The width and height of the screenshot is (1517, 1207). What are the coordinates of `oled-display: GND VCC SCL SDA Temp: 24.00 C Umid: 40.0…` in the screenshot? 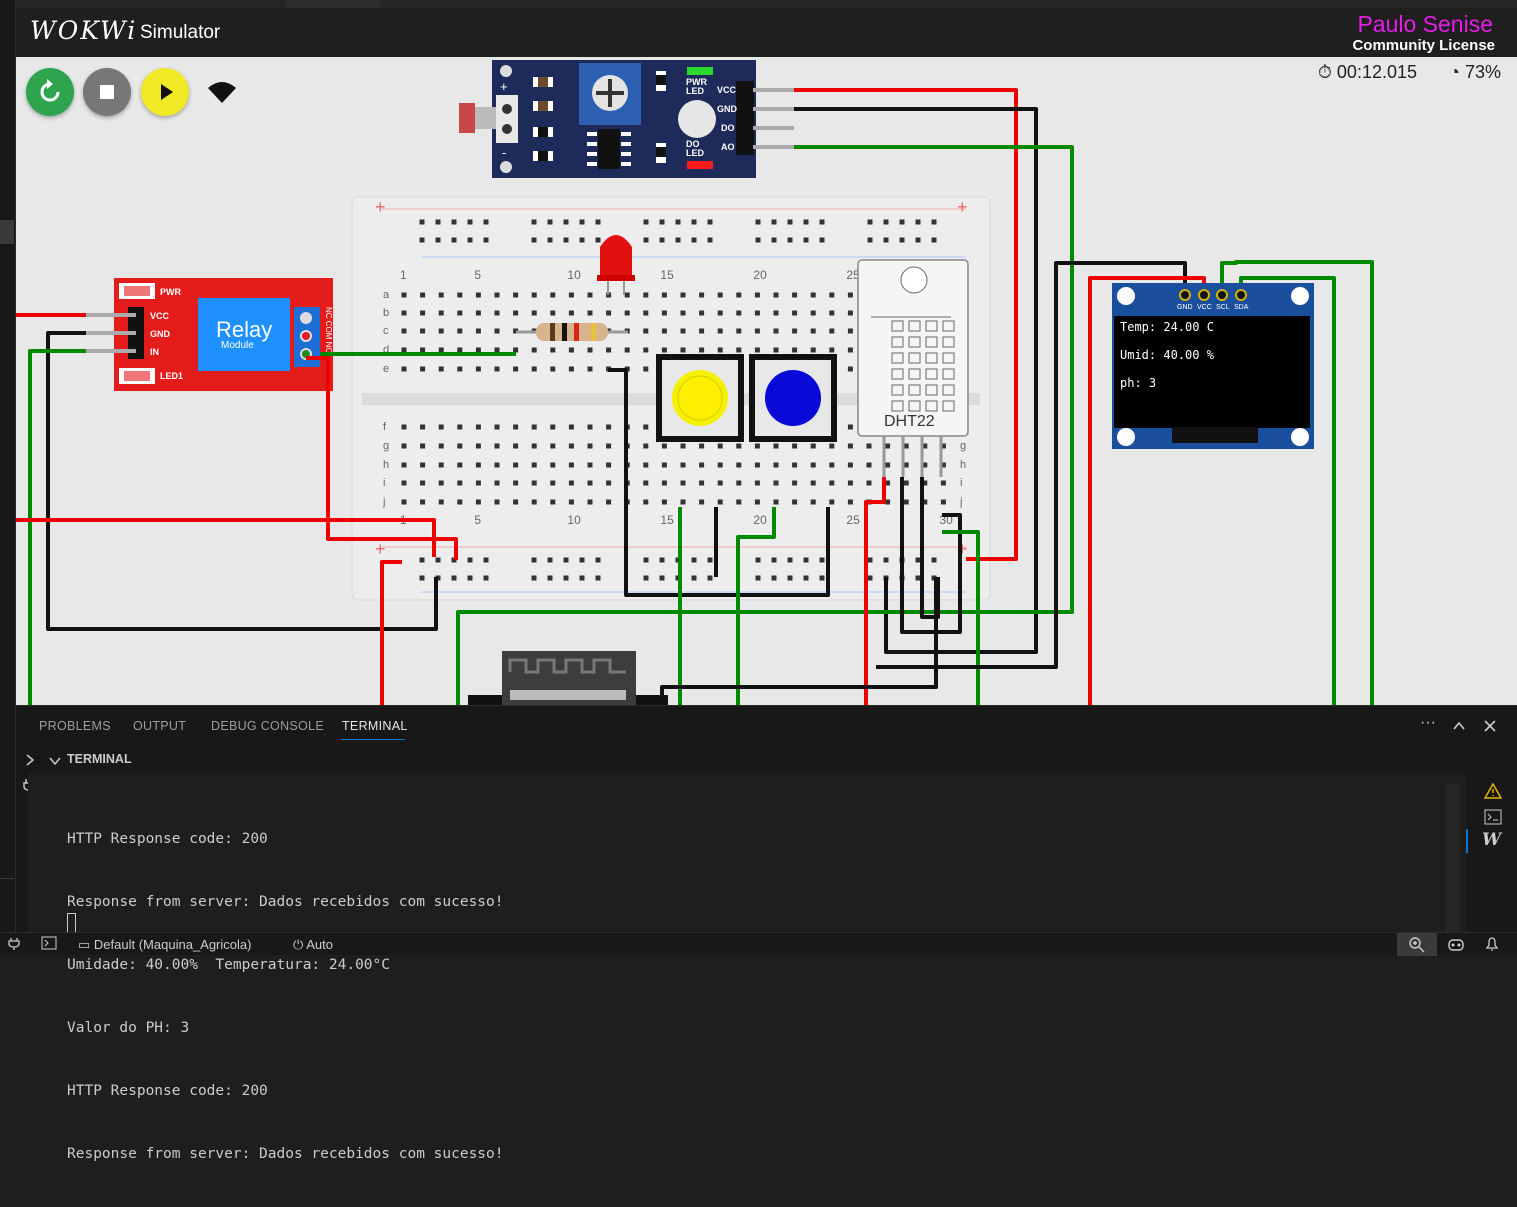 It's located at (1213, 366).